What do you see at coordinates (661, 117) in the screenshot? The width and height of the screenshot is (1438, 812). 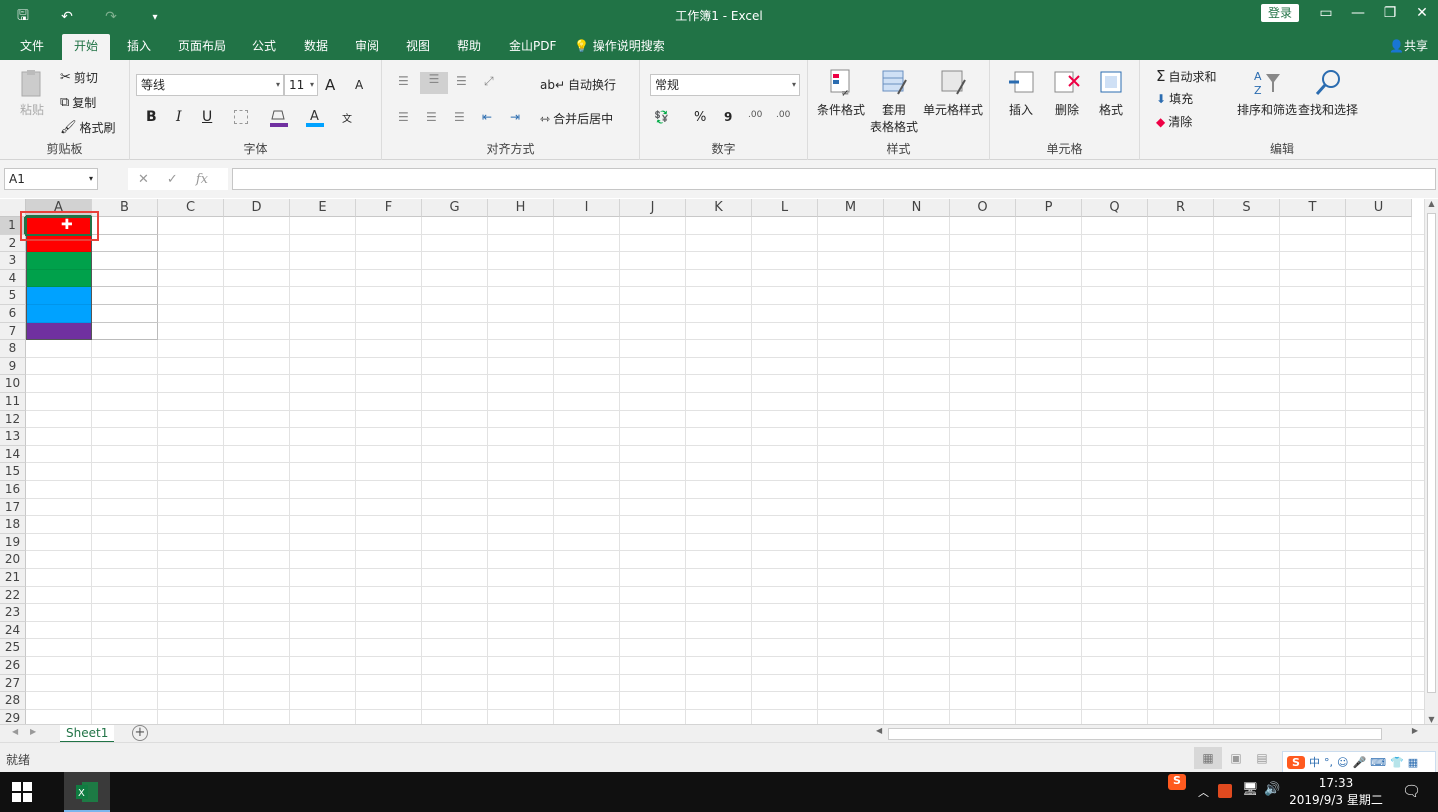 I see `accounting-format-button: 💱` at bounding box center [661, 117].